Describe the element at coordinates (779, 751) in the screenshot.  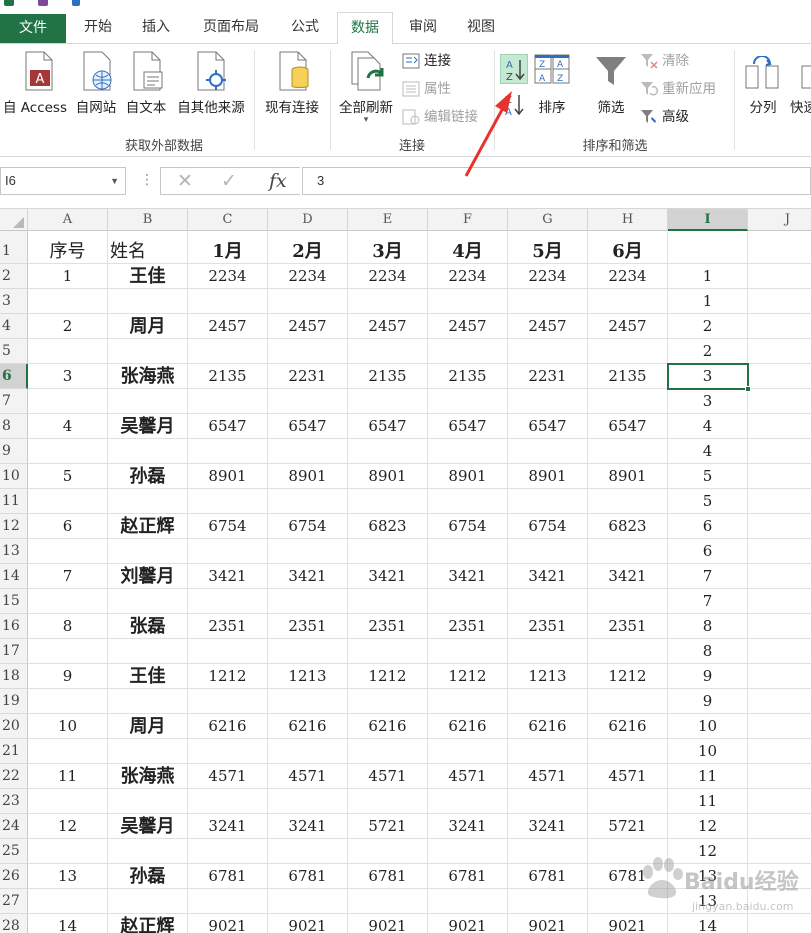
I see `cell-j21` at that location.